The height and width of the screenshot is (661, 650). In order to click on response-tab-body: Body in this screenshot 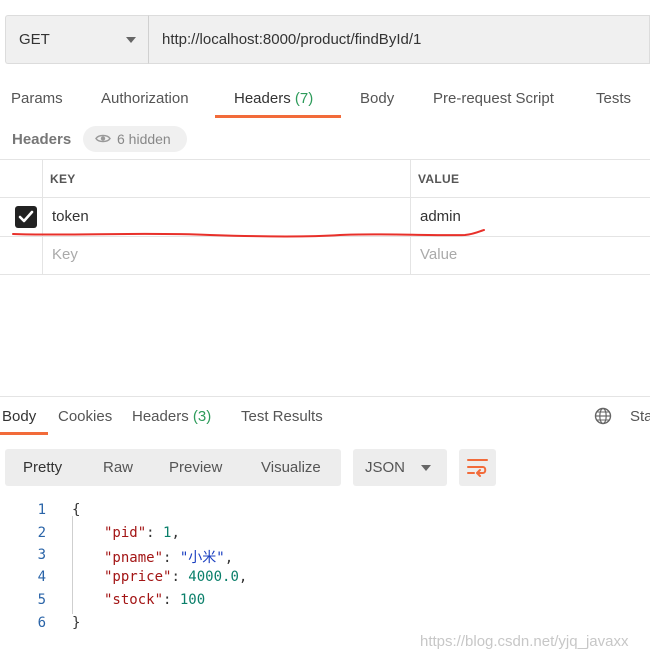, I will do `click(19, 416)`.